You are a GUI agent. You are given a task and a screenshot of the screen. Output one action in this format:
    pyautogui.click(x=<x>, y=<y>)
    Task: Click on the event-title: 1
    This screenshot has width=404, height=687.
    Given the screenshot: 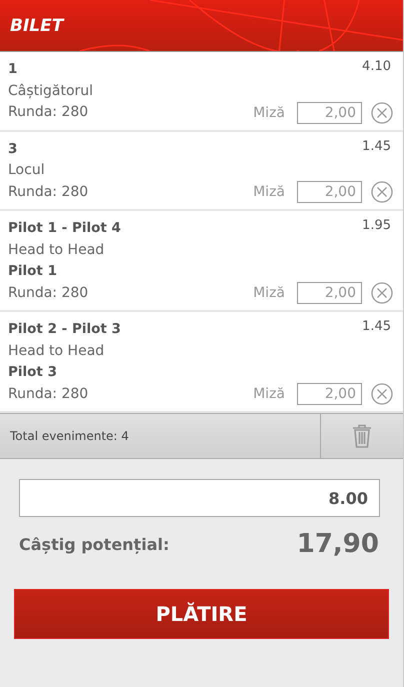 What is the action you would take?
    pyautogui.click(x=13, y=69)
    